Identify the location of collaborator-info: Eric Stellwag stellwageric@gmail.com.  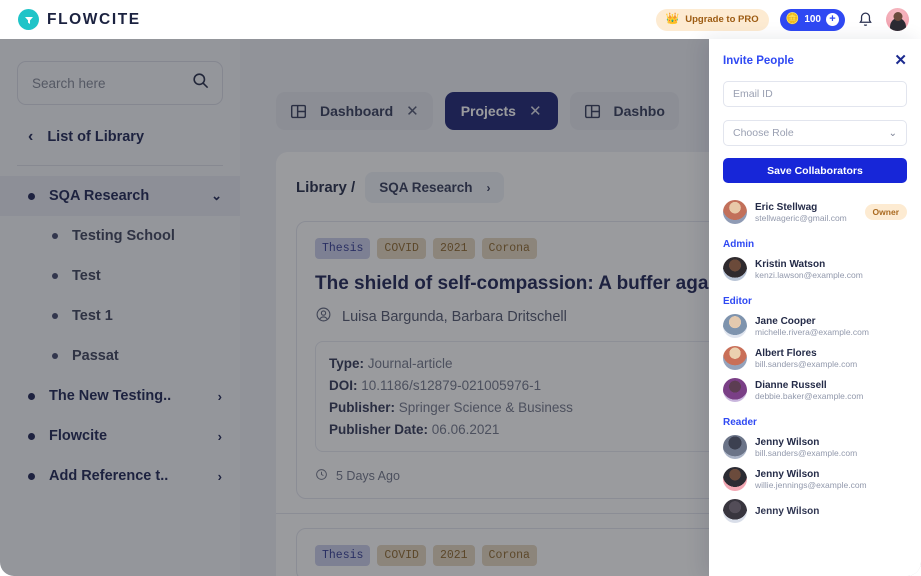
(806, 212).